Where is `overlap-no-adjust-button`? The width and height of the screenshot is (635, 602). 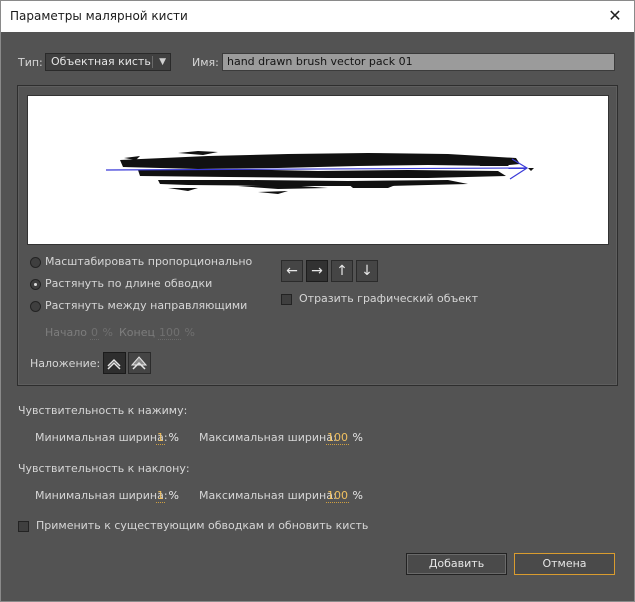 overlap-no-adjust-button is located at coordinates (139, 363).